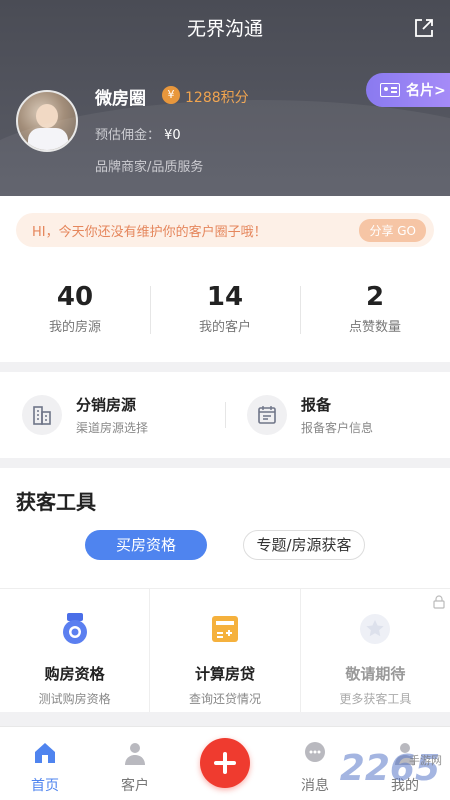 The width and height of the screenshot is (450, 800). Describe the element at coordinates (112, 415) in the screenshot. I see `distribution-listings-shortcut: 分销房源 渠道房源选择` at that location.